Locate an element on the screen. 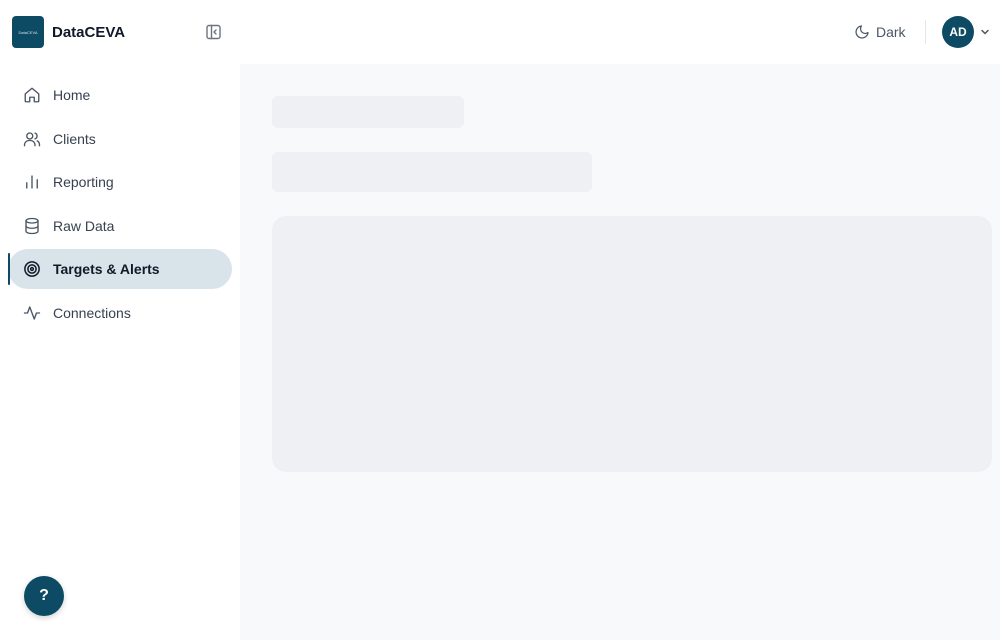  app-name: DataCEVA is located at coordinates (89, 32).